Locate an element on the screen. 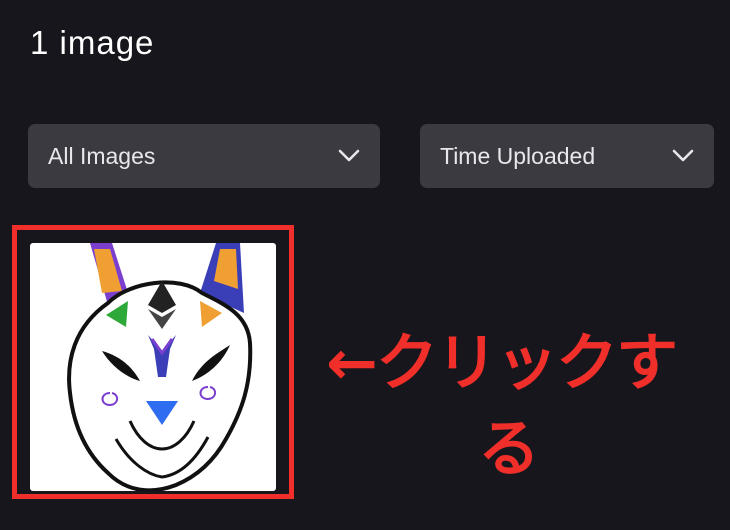 Image resolution: width=730 pixels, height=530 pixels. sort-order-dropdown: Time Uploaded is located at coordinates (567, 156).